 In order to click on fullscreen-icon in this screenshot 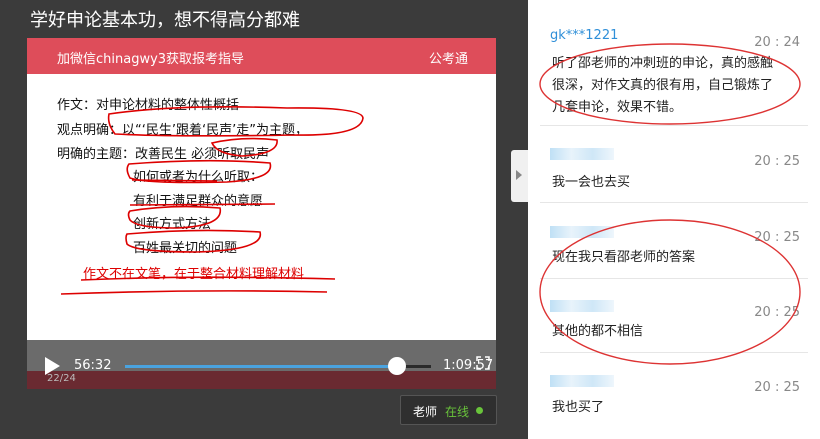, I will do `click(483, 363)`.